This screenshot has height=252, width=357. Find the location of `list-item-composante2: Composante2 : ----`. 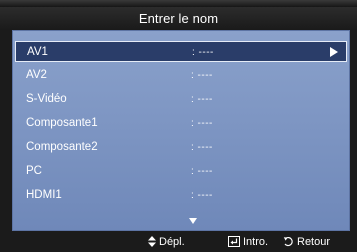

list-item-composante2: Composante2 : ---- is located at coordinates (181, 147).